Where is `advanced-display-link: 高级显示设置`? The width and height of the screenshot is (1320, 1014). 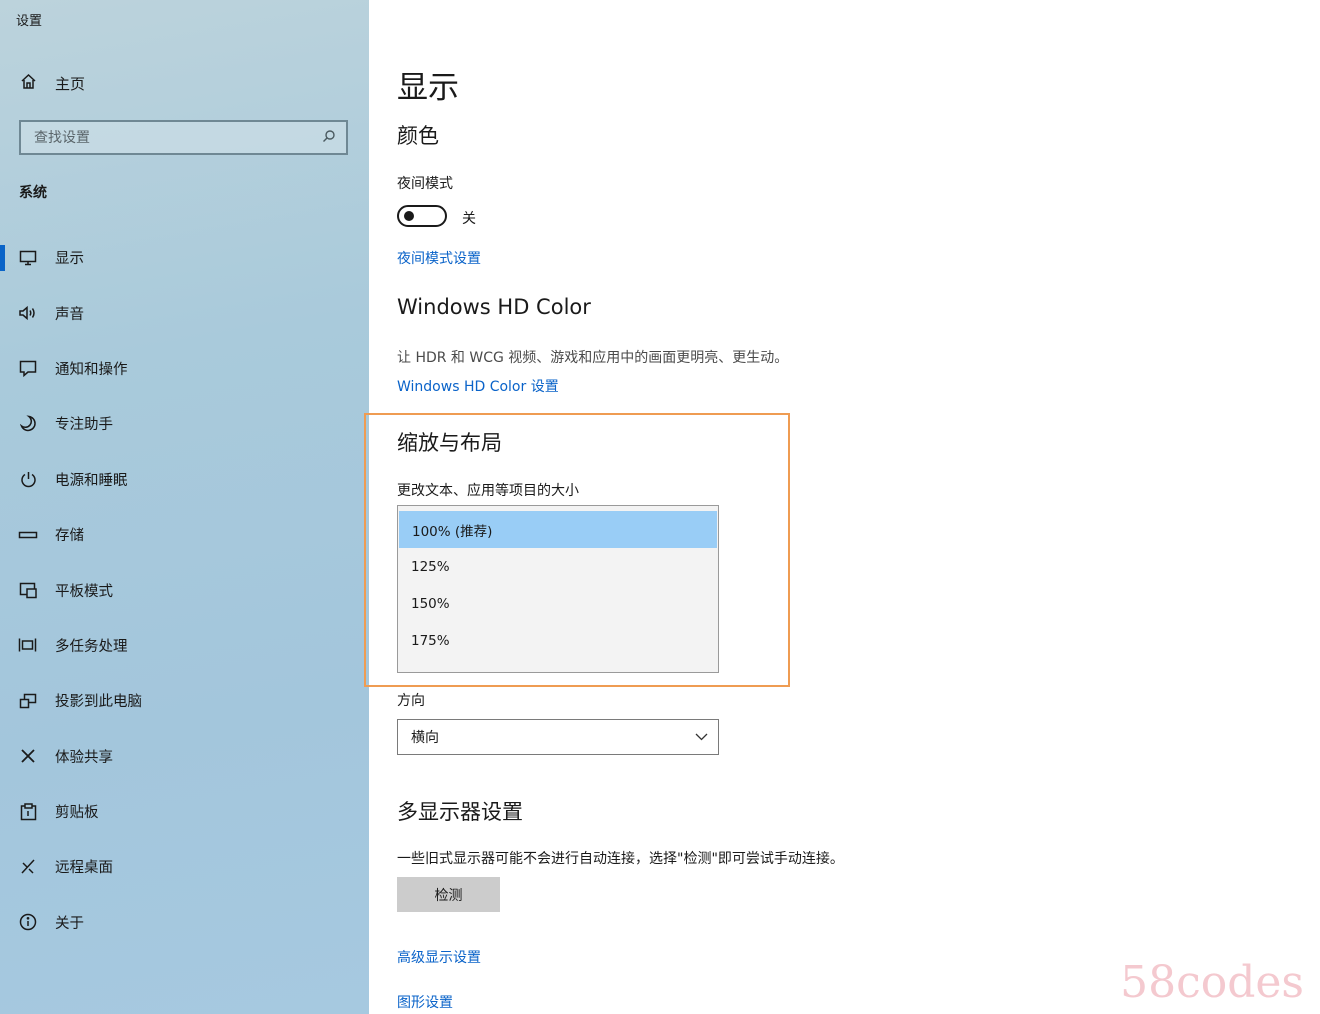 advanced-display-link: 高级显示设置 is located at coordinates (439, 957).